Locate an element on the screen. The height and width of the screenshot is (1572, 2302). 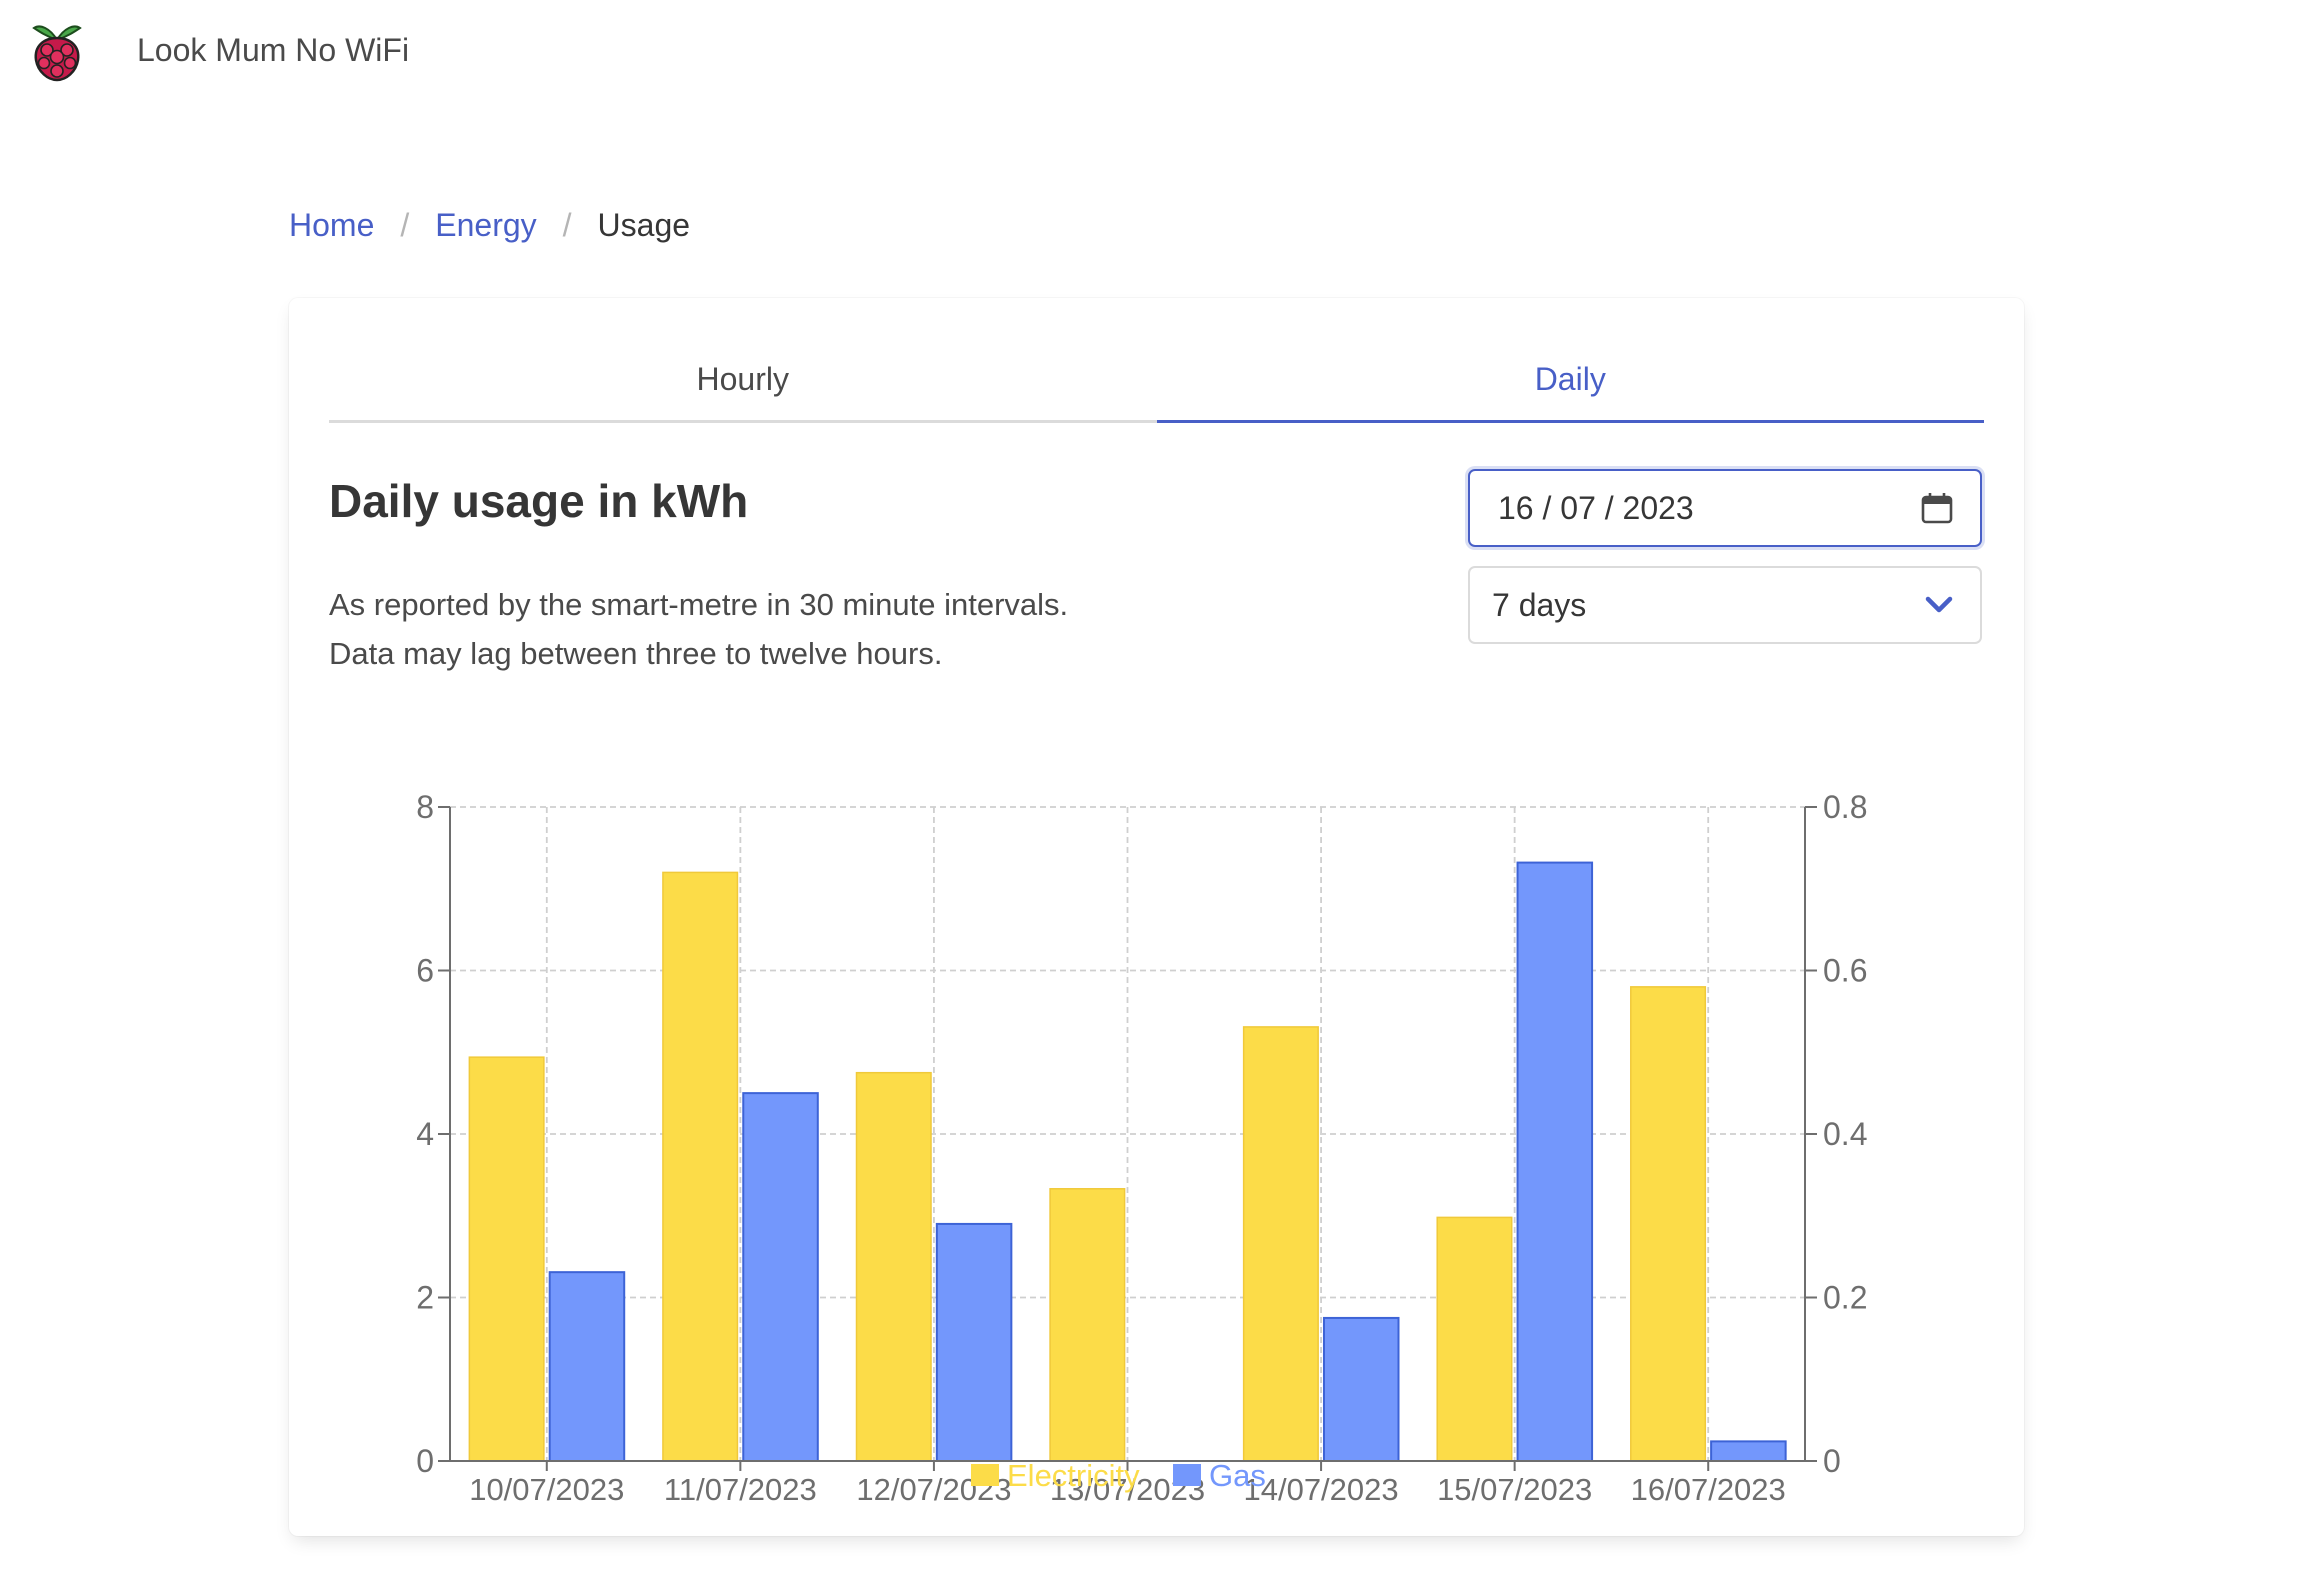
breadcrumb-energy: Energy is located at coordinates (485, 225).